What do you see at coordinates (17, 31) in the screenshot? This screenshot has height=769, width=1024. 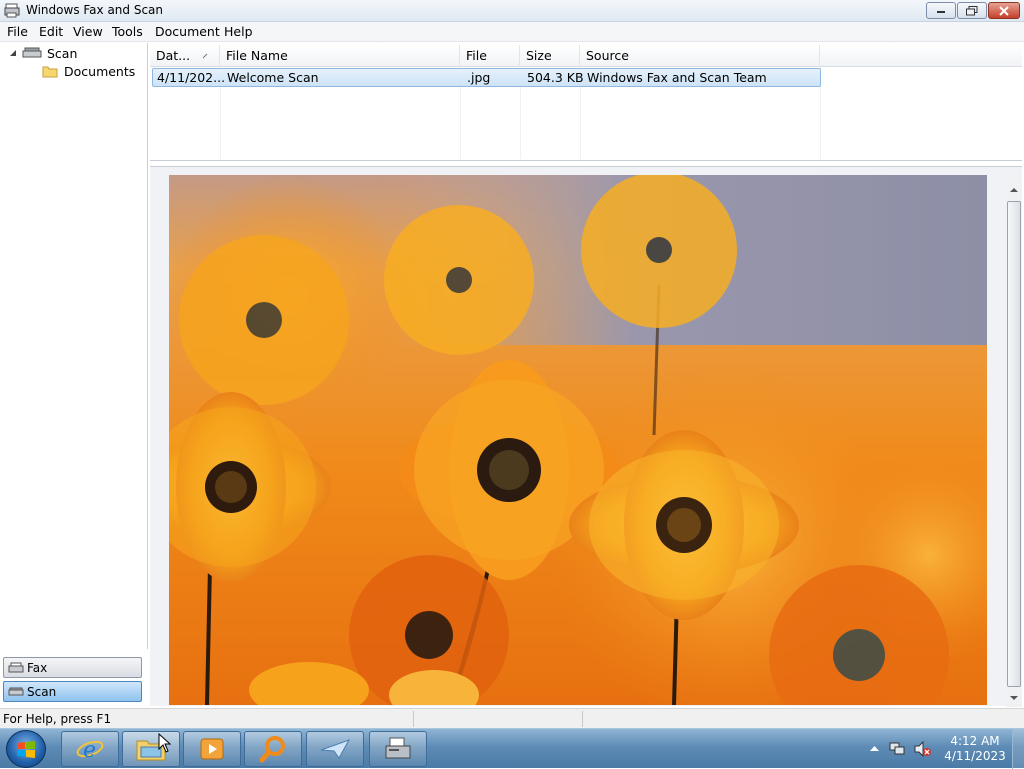 I see `menu-file: File` at bounding box center [17, 31].